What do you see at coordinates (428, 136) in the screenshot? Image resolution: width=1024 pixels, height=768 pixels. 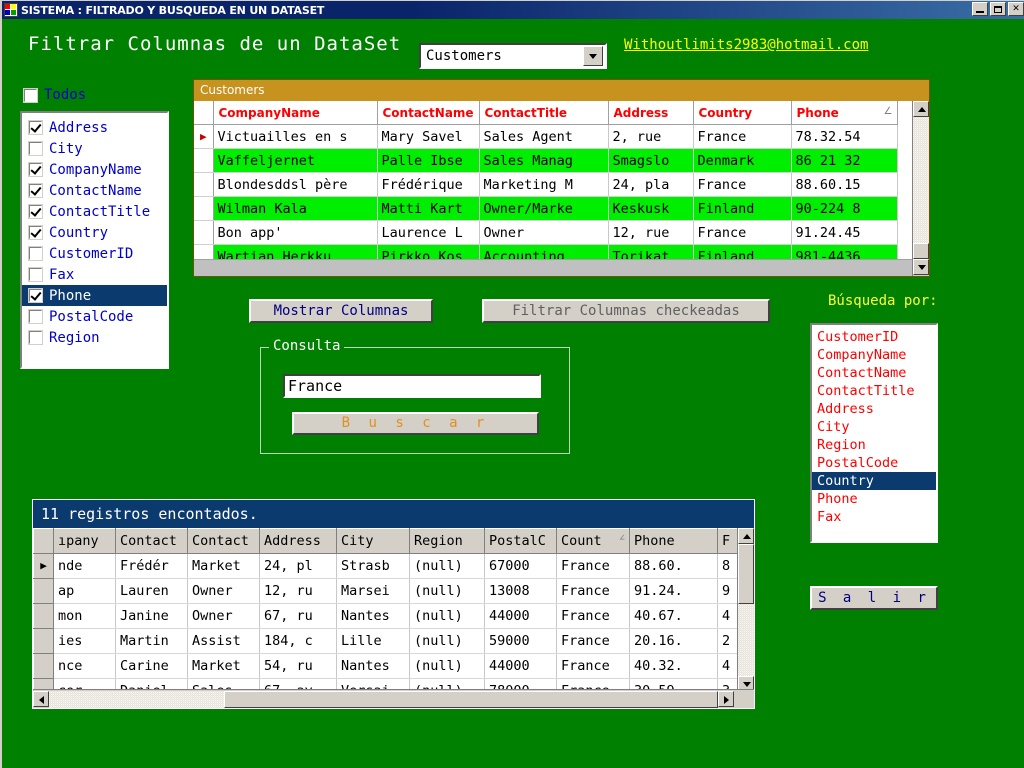 I see `table-cell: Mary Savel` at bounding box center [428, 136].